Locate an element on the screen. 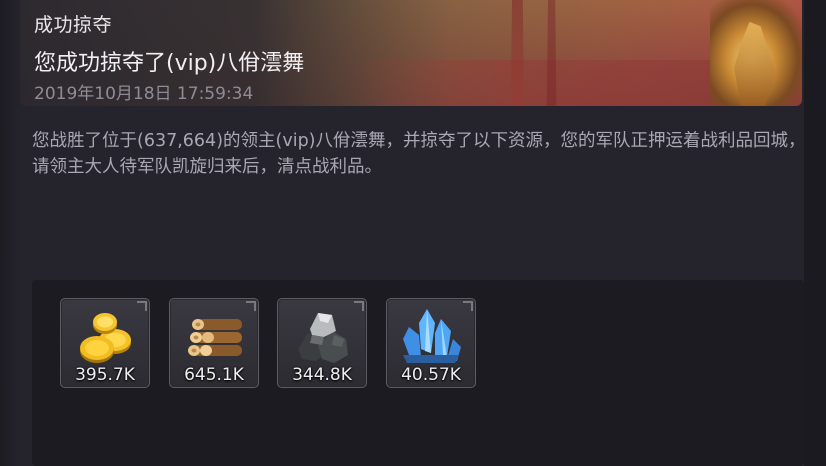  reward-amount: 395.7K is located at coordinates (105, 375).